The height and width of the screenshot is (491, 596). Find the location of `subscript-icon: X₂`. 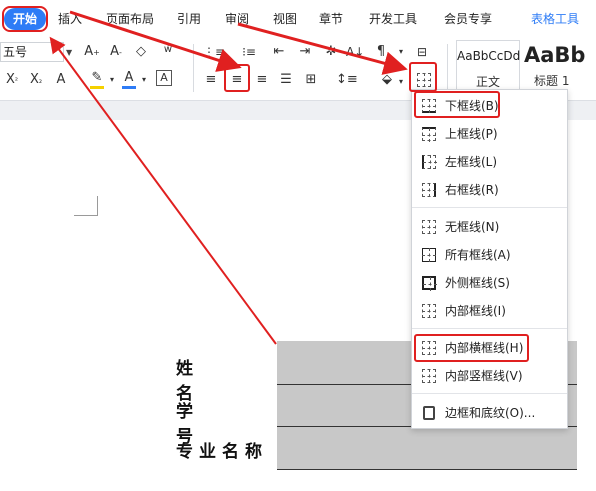

subscript-icon: X₂ is located at coordinates (36, 80).